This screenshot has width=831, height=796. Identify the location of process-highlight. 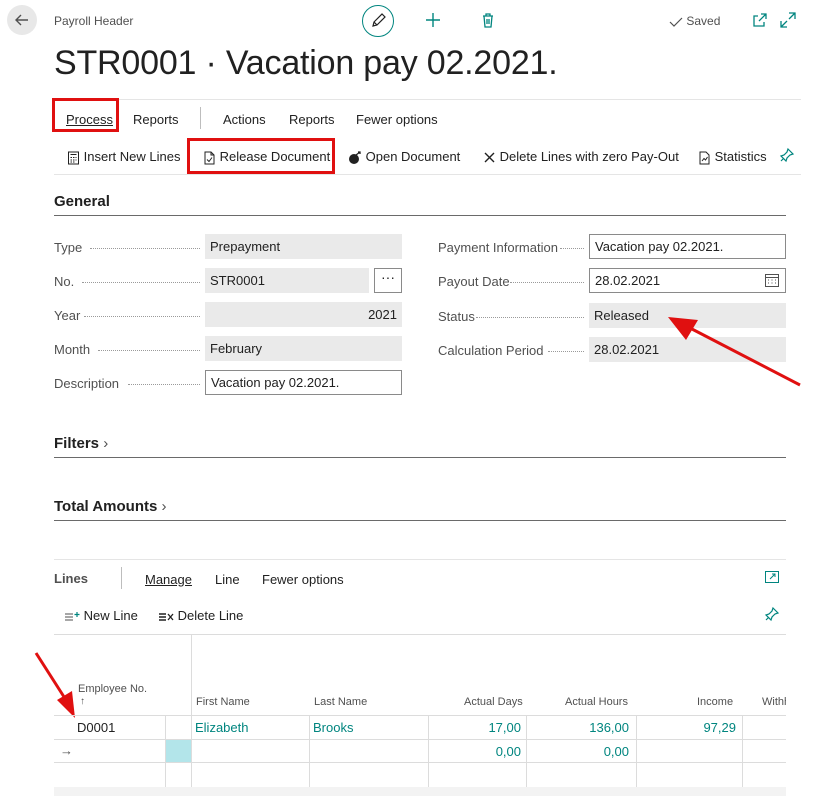
(85, 115).